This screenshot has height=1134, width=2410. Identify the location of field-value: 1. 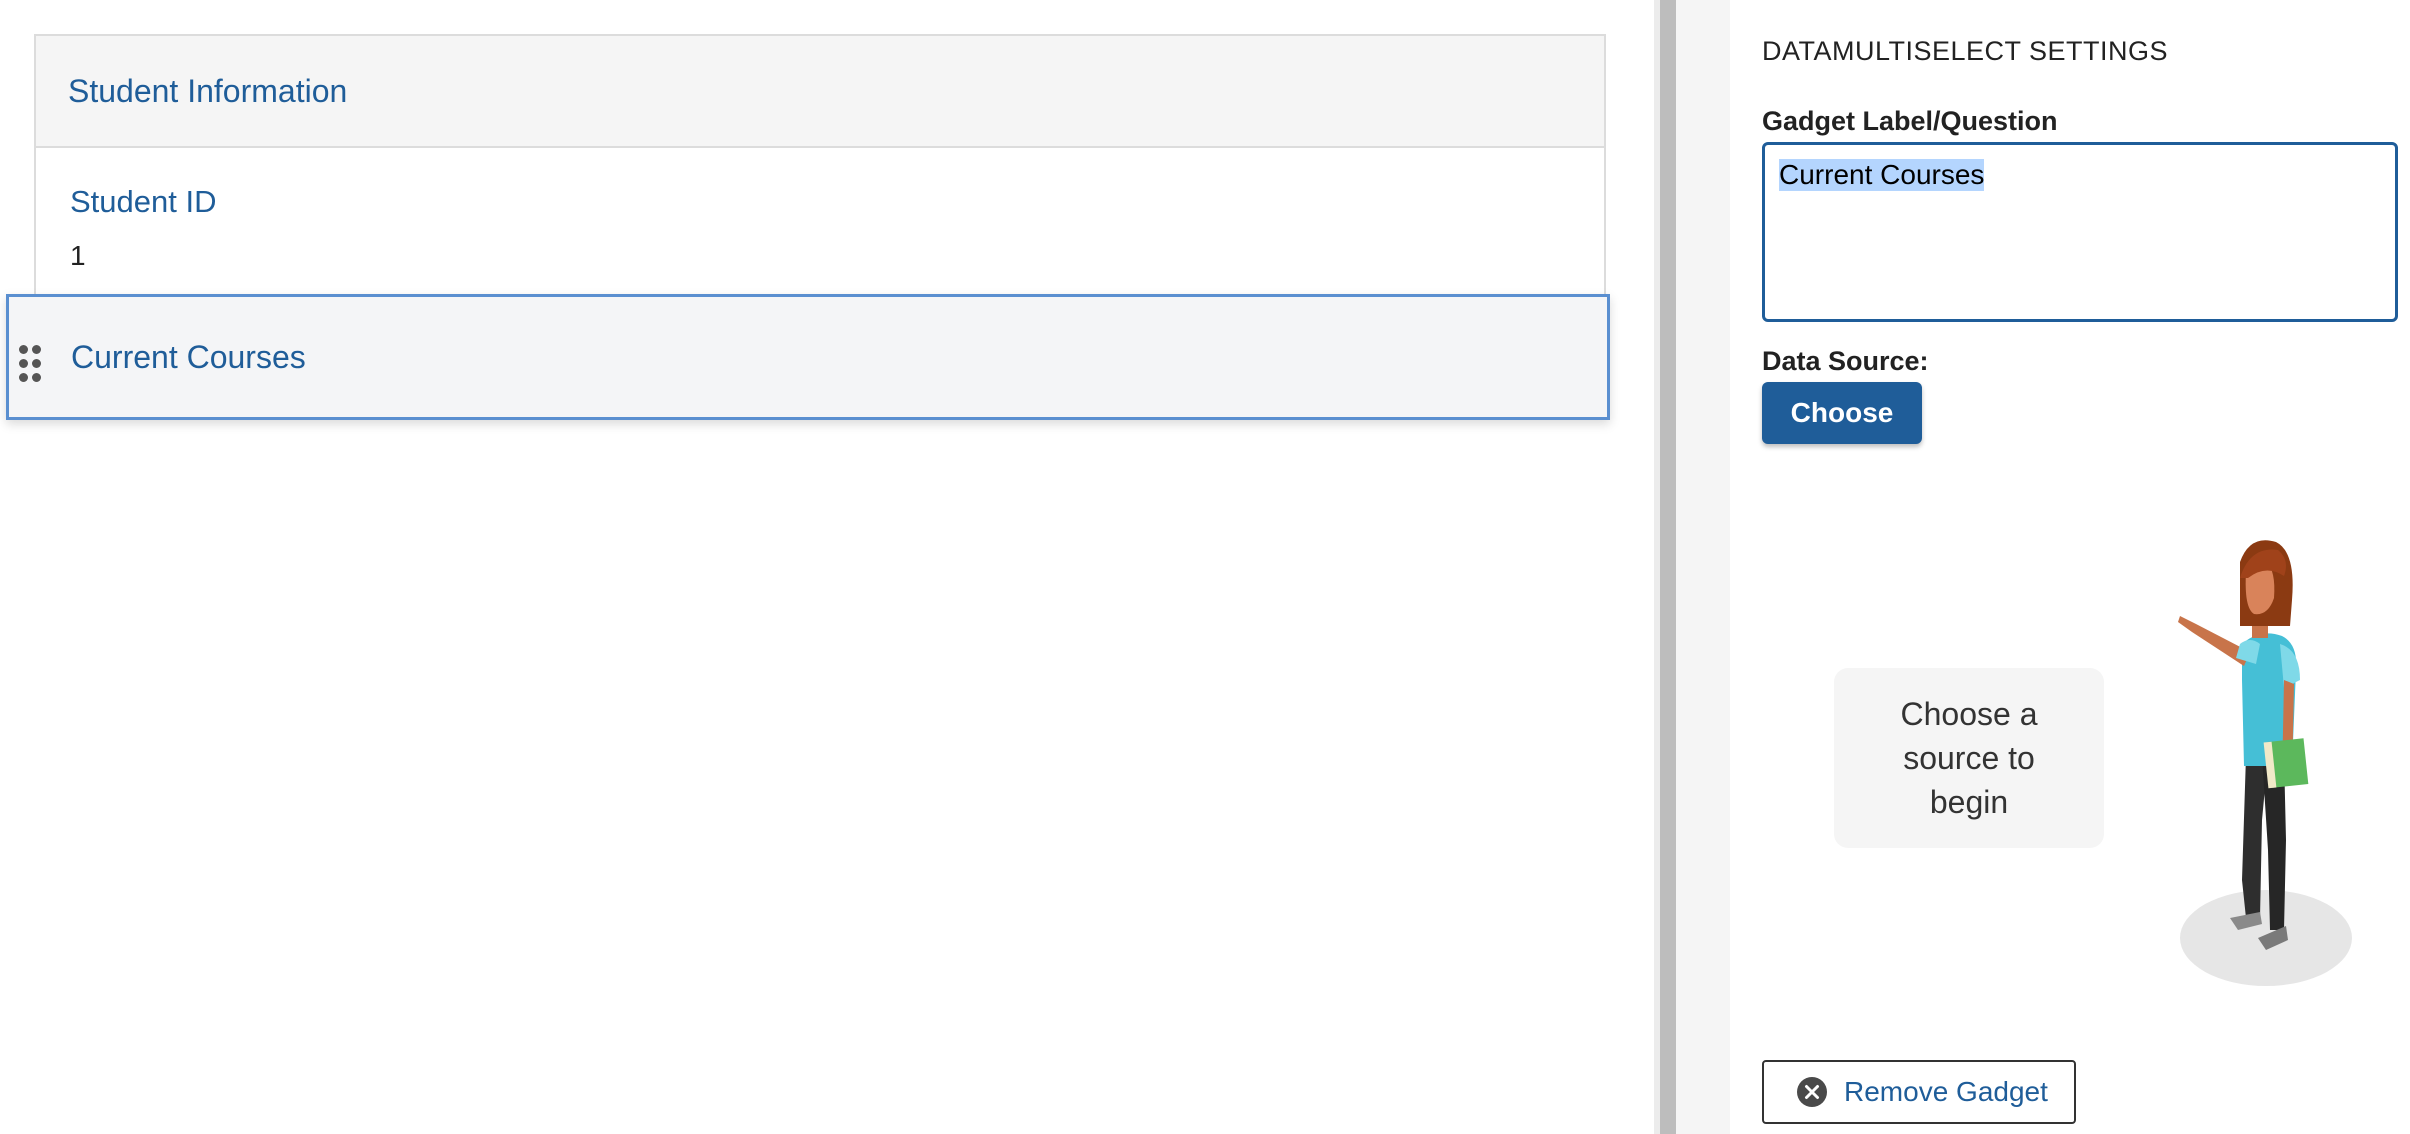
(78, 255).